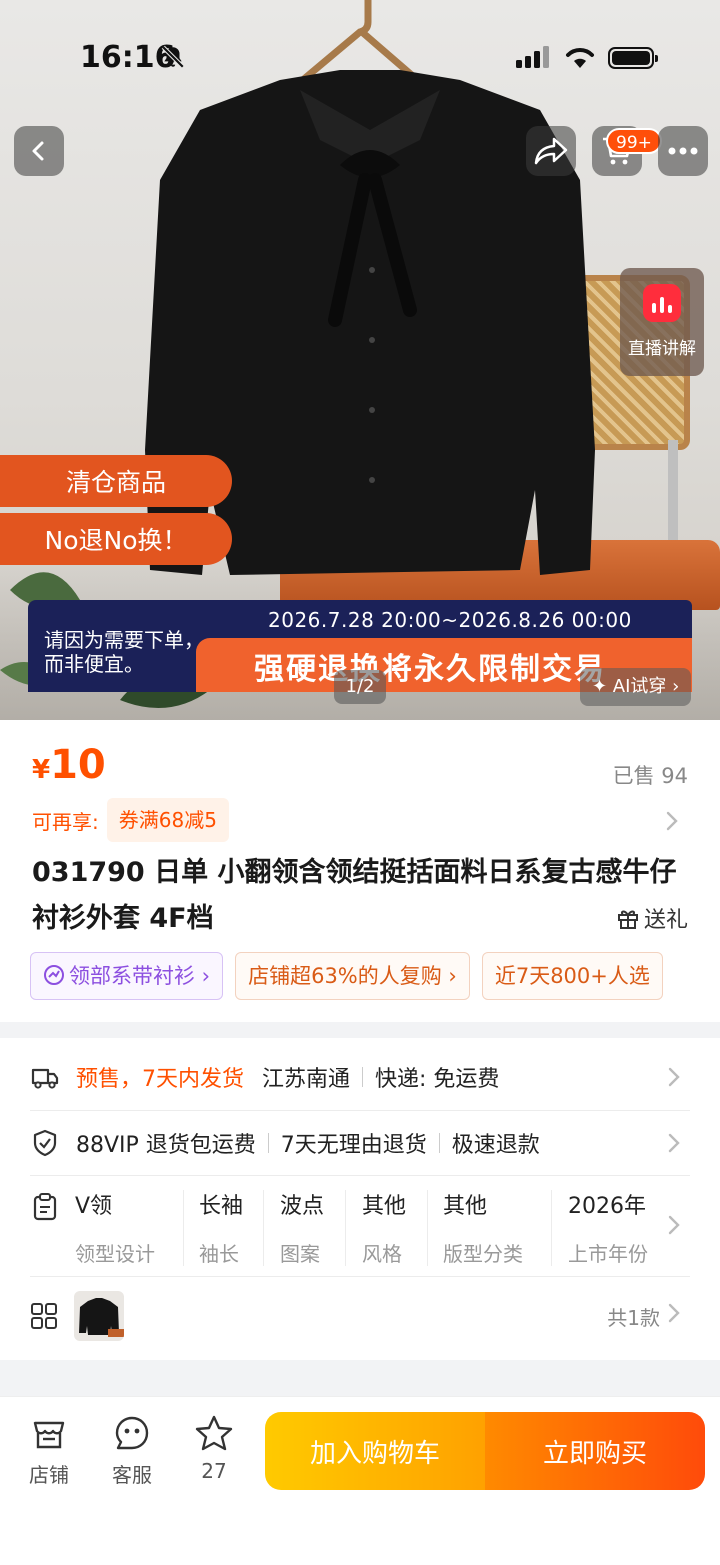 This screenshot has height=1565, width=720. Describe the element at coordinates (483, 1230) in the screenshot. I see `spec-fit: 其他 版型分类` at that location.